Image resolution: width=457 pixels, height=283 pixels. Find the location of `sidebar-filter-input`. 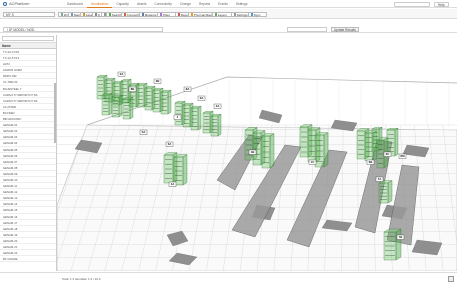

sidebar-filter-input is located at coordinates (28, 38).